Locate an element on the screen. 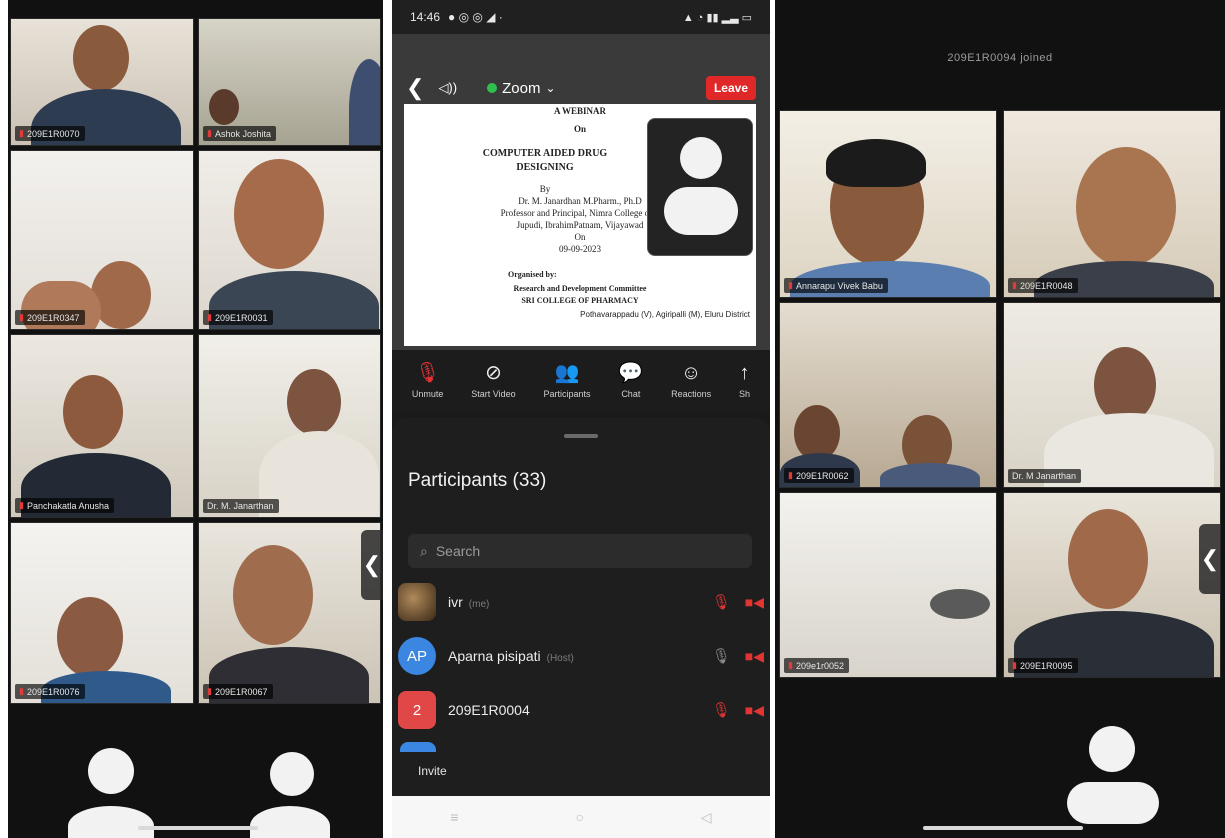 This screenshot has height=838, width=1225. video-tile: ▮ 209E1R0048 is located at coordinates (1112, 204).